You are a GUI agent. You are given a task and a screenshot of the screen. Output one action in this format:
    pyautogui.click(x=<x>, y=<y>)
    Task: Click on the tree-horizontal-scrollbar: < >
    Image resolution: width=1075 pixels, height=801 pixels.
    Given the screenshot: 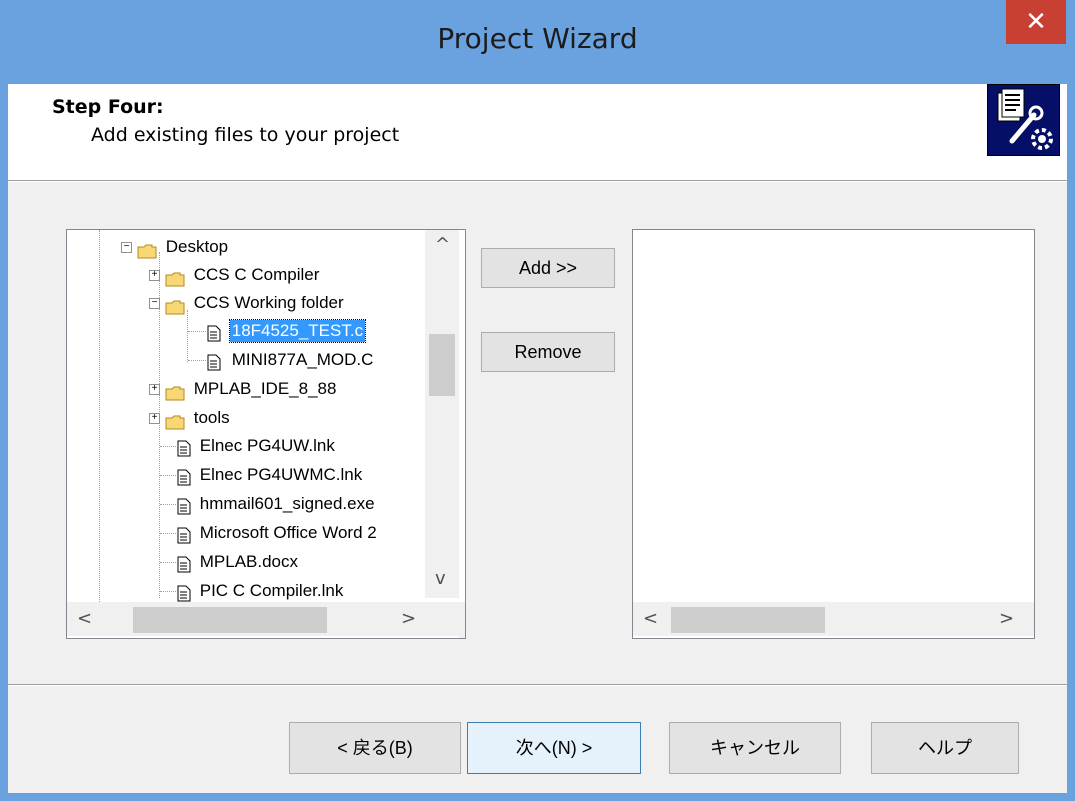 What is the action you would take?
    pyautogui.click(x=263, y=619)
    